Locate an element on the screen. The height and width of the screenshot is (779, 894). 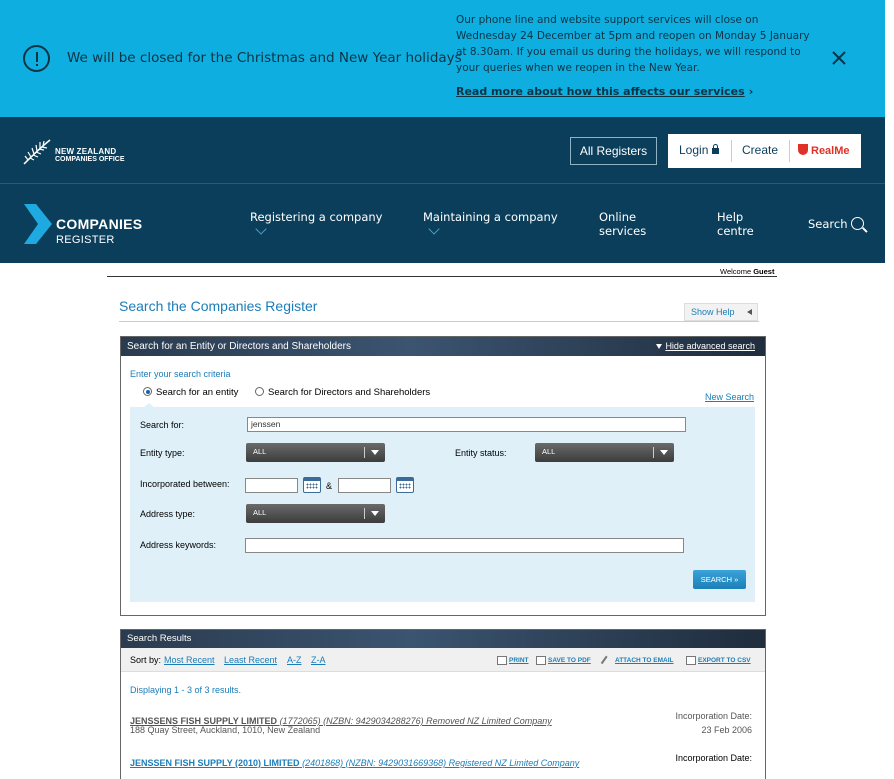
search-icon is located at coordinates (857, 223).